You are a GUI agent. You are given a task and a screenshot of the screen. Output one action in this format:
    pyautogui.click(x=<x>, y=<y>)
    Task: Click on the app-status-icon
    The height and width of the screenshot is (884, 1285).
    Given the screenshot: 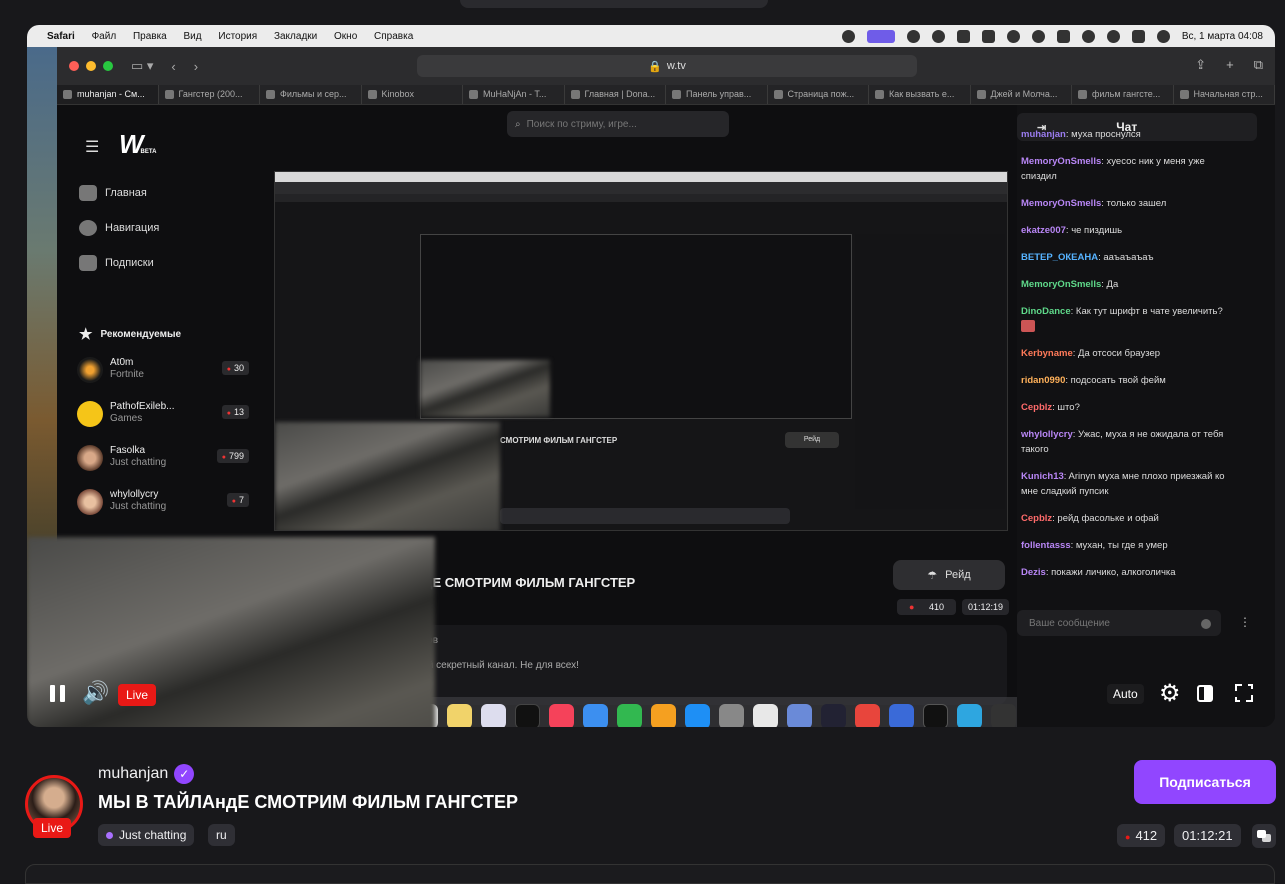 What is the action you would take?
    pyautogui.click(x=913, y=36)
    